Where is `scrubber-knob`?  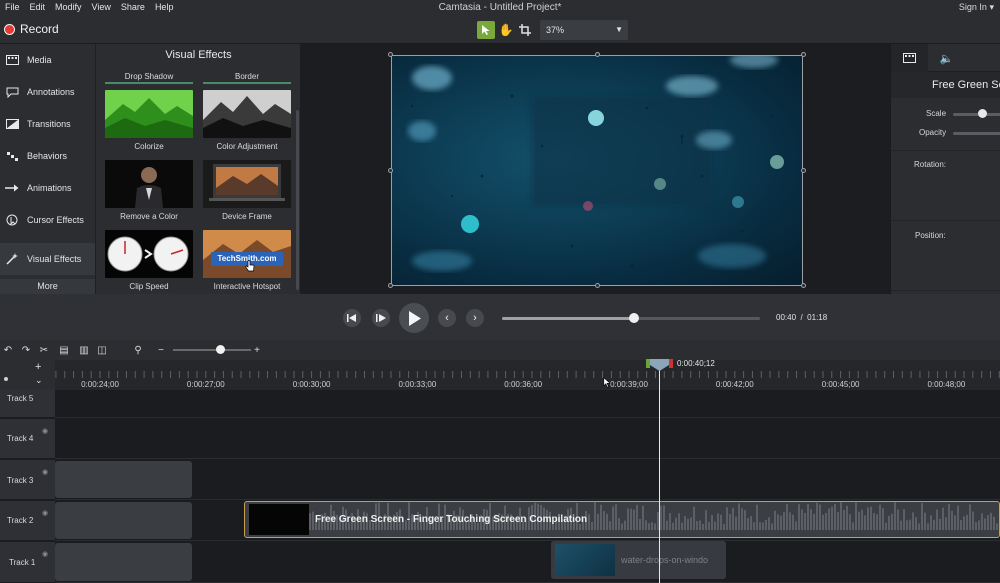 scrubber-knob is located at coordinates (633, 318).